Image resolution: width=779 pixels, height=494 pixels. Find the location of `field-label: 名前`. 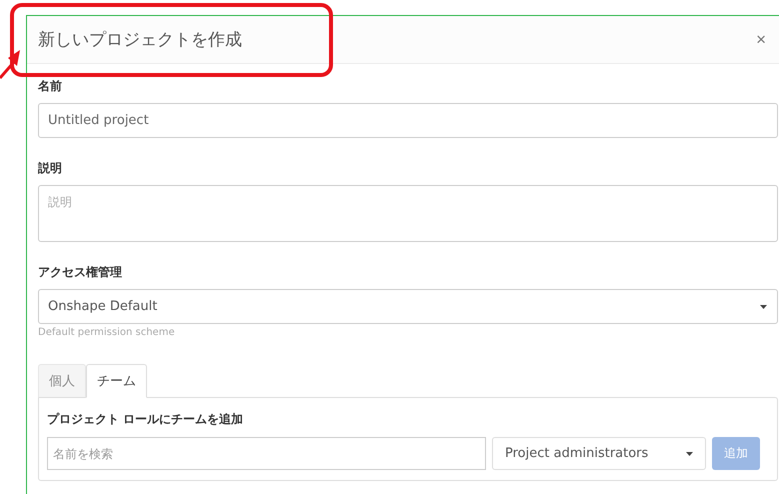

field-label: 名前 is located at coordinates (50, 86).